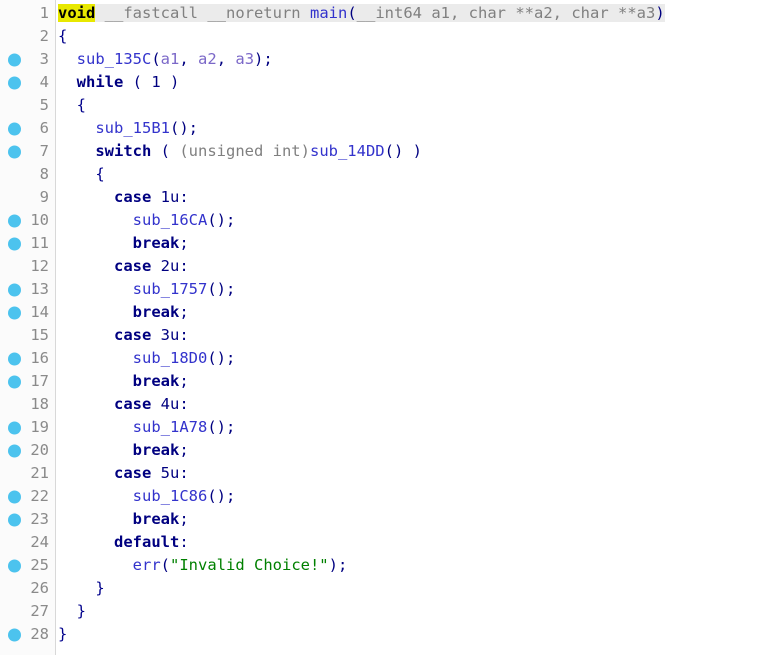 The height and width of the screenshot is (655, 778). I want to click on line-number: 1, so click(44, 13).